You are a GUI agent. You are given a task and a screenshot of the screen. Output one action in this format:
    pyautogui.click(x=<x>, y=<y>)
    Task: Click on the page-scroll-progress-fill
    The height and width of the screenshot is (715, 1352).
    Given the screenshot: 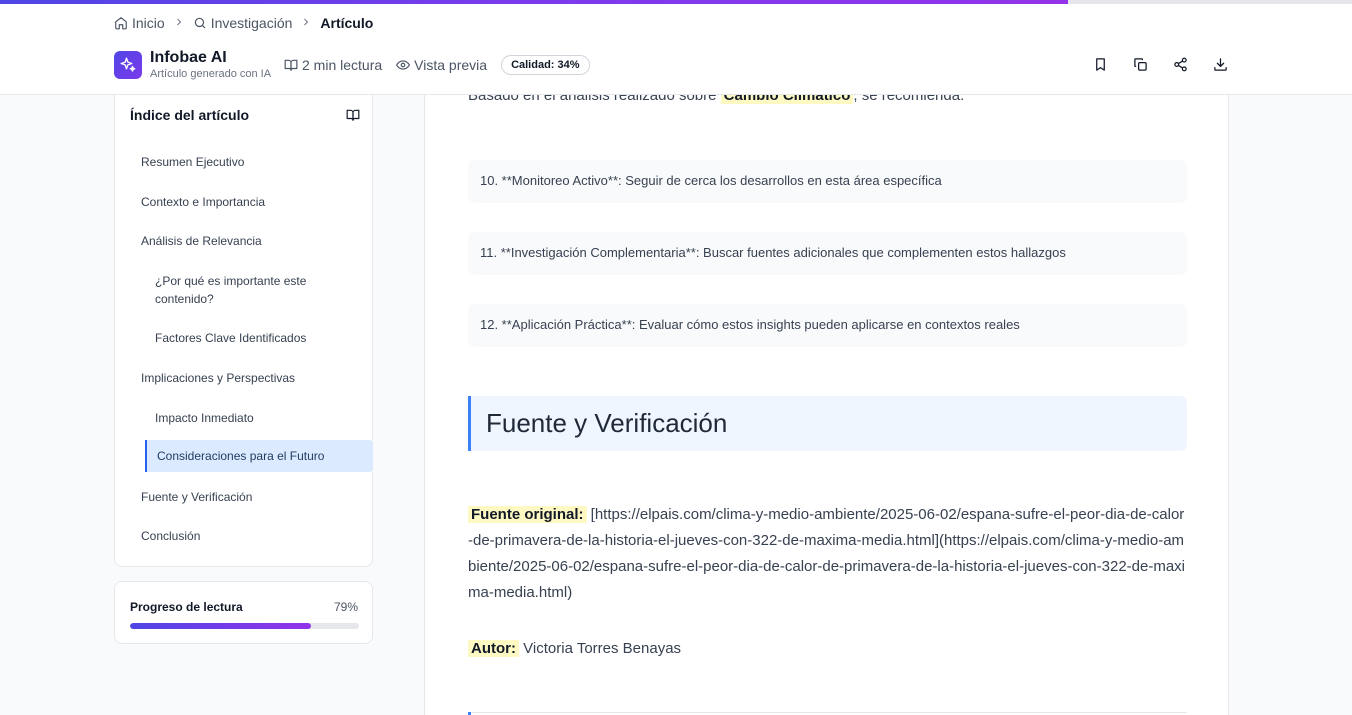 What is the action you would take?
    pyautogui.click(x=534, y=2)
    